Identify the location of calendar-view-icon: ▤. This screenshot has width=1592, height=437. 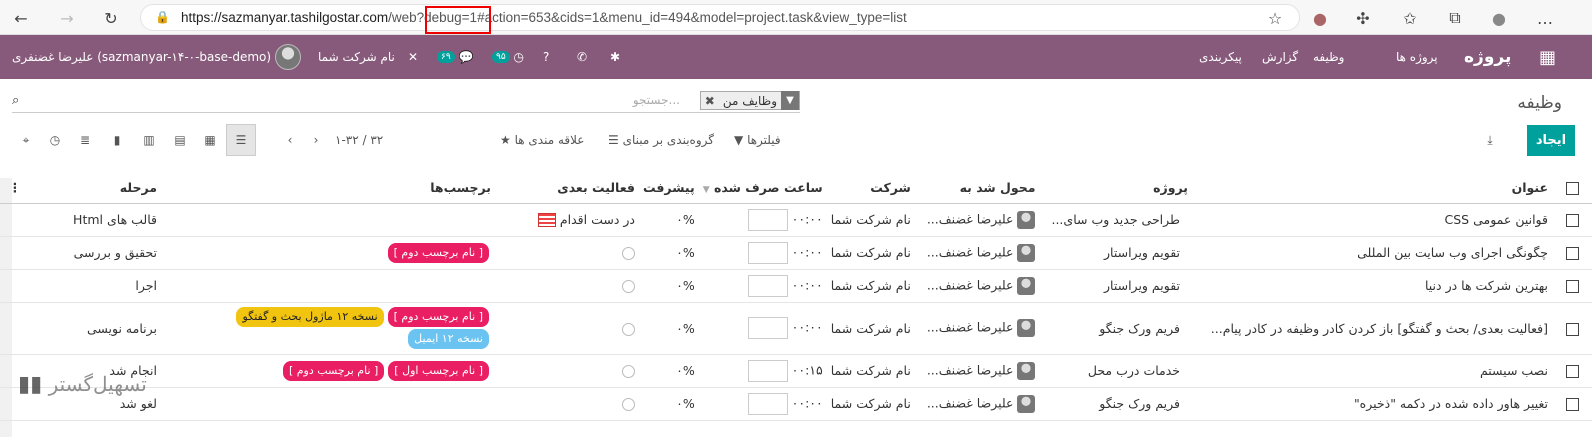
(180, 140).